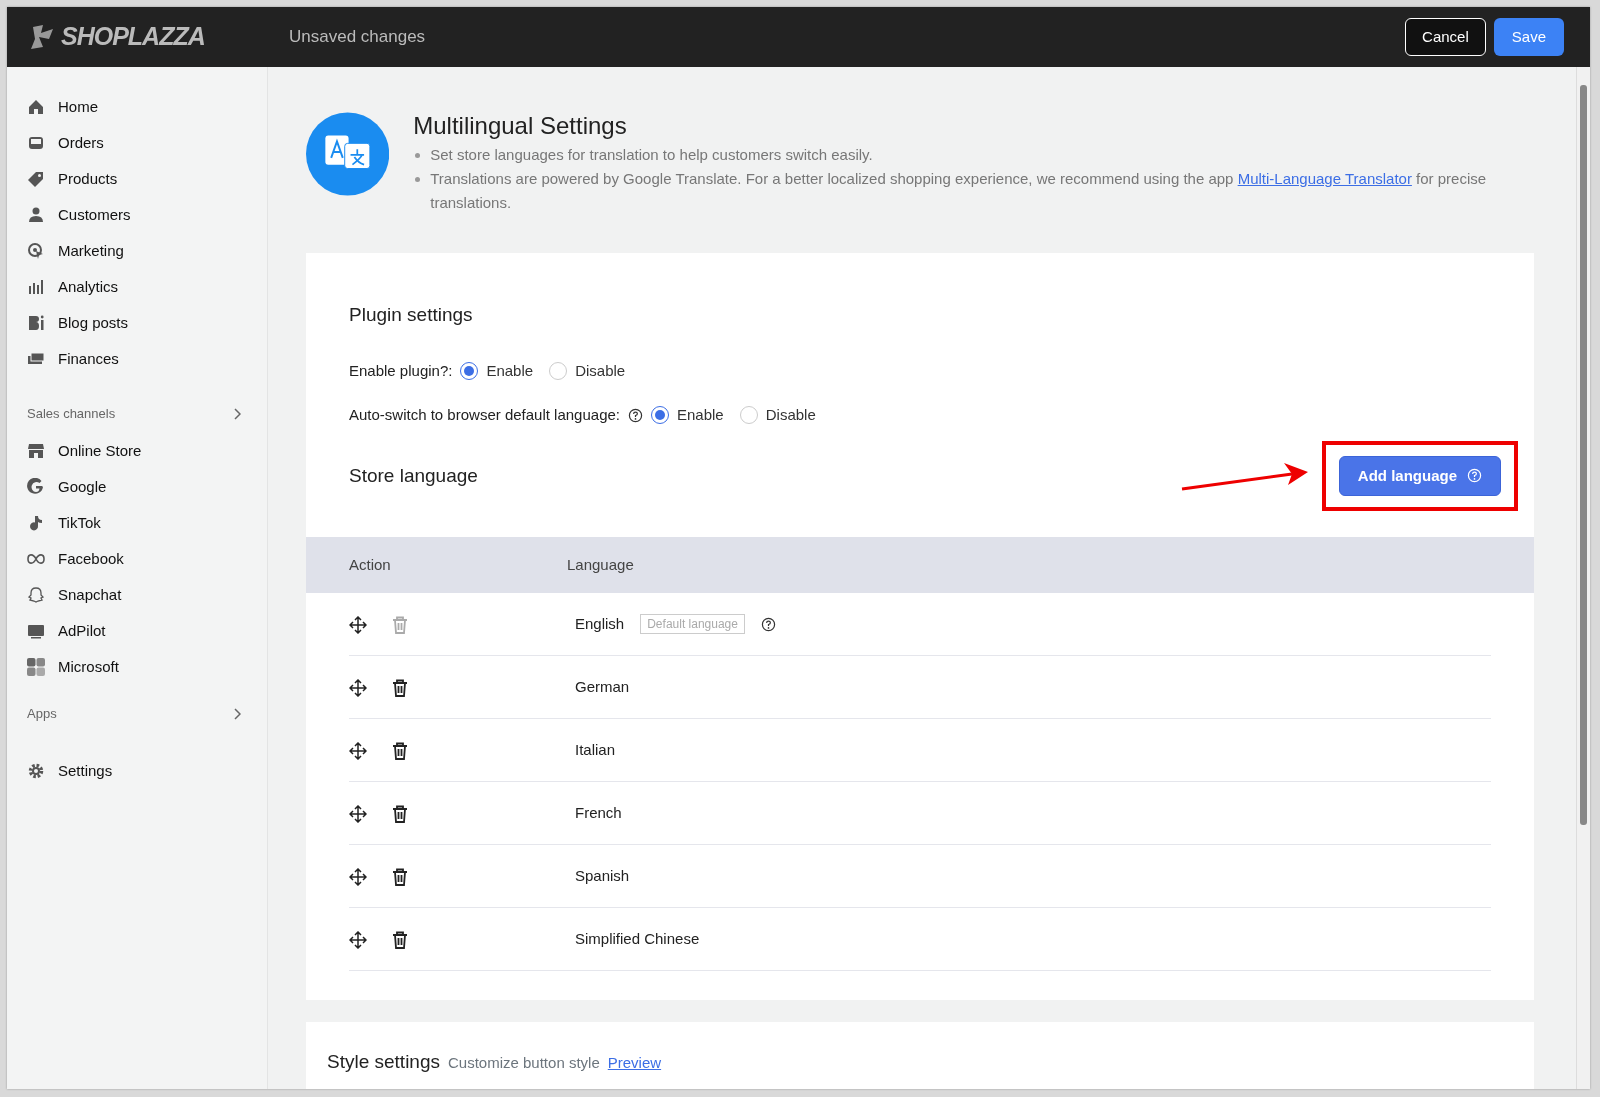 This screenshot has width=1600, height=1097. What do you see at coordinates (595, 749) in the screenshot?
I see `table-cell-text: Italian` at bounding box center [595, 749].